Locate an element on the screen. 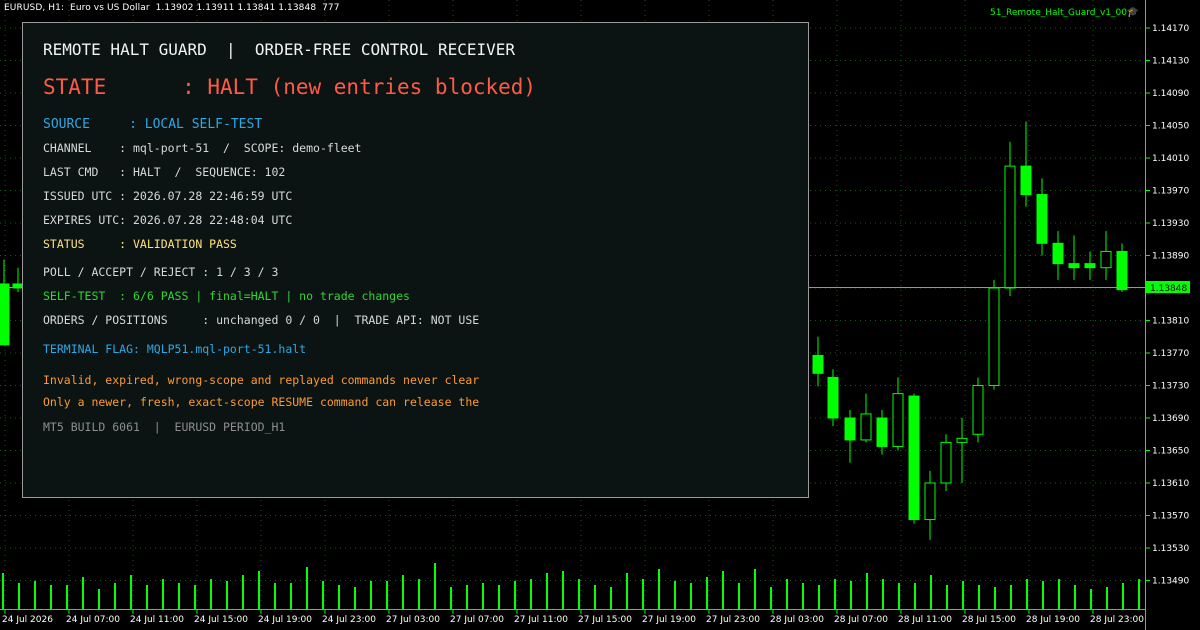 This screenshot has width=1200, height=630. time-label: 24 Jul 2026 is located at coordinates (27, 620).